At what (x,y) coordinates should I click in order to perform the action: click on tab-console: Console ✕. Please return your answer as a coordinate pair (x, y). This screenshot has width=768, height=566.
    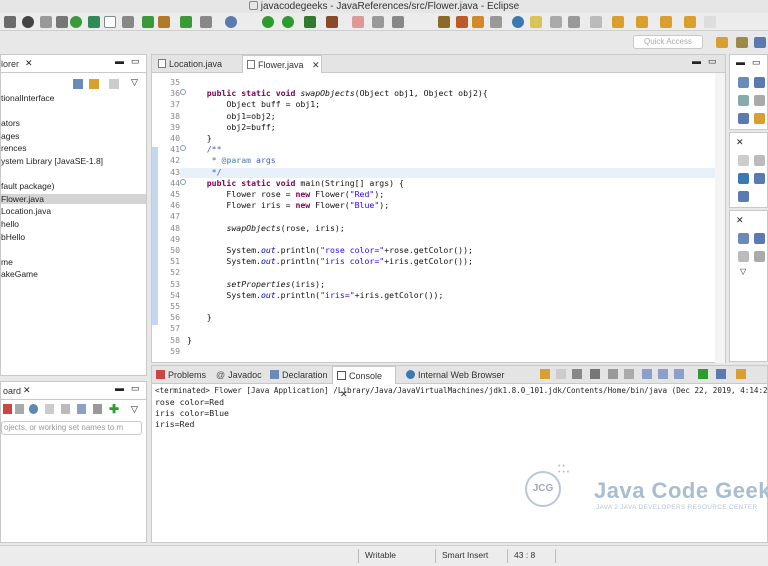
    Looking at the image, I should click on (364, 382).